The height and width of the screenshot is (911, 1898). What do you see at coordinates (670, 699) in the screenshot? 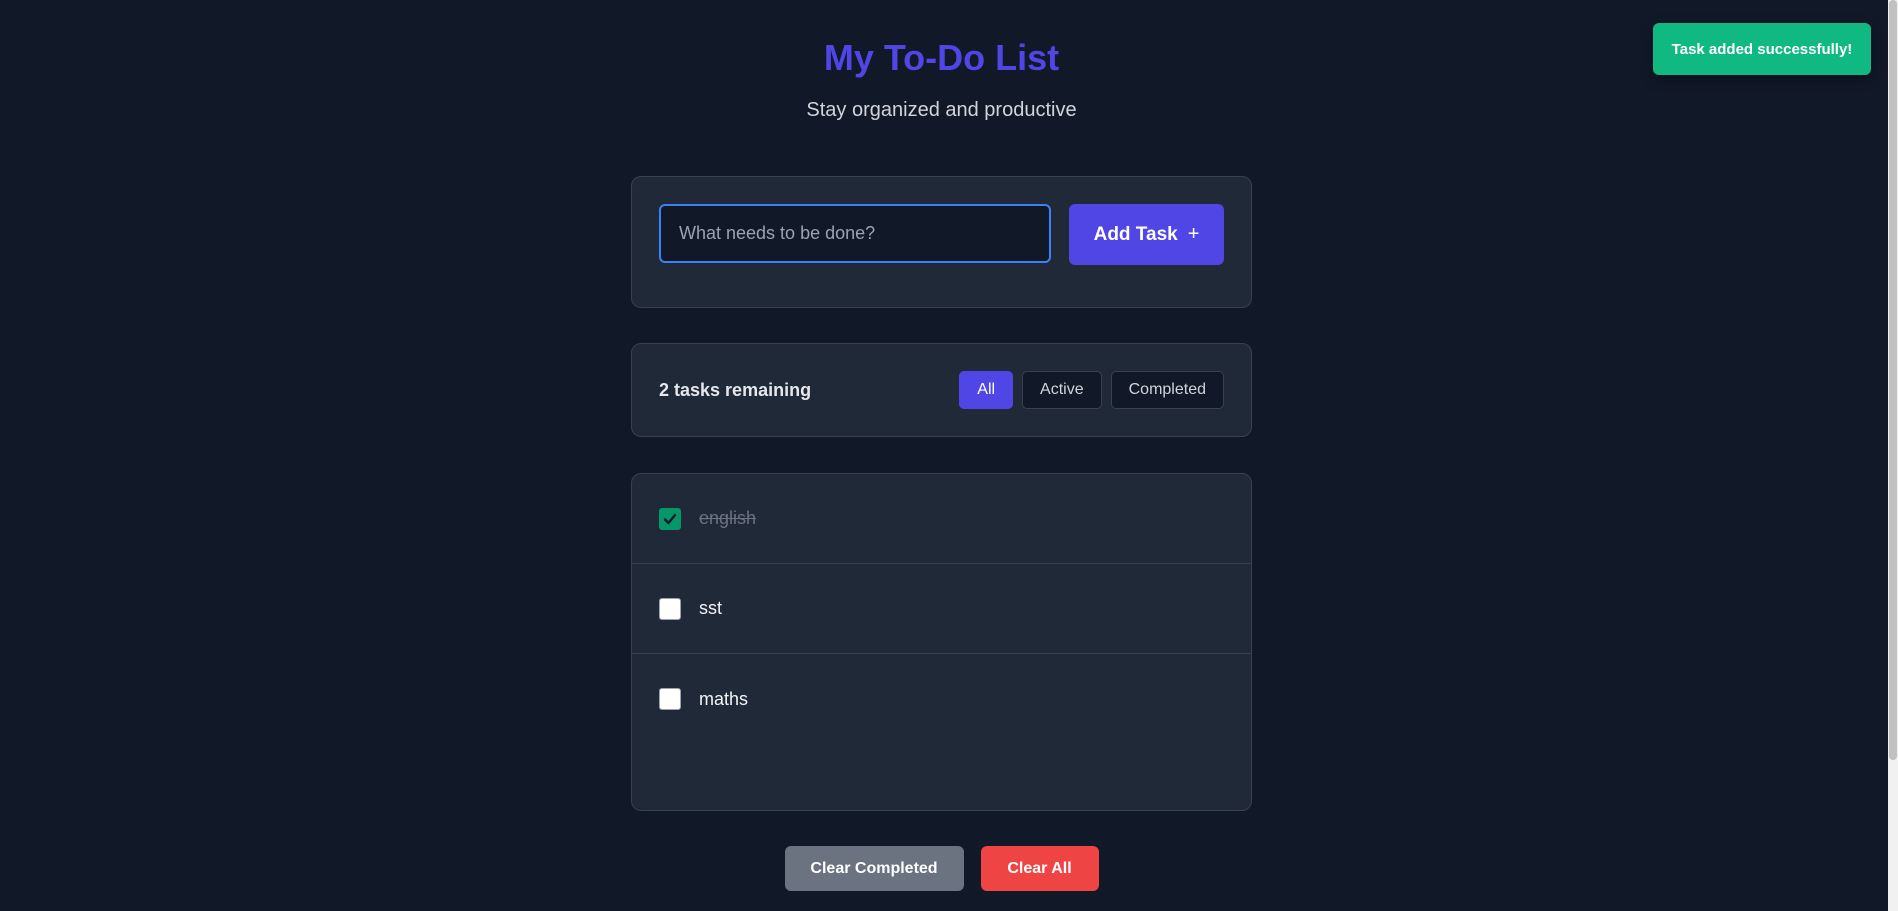
I see `task-checkbox-maths` at bounding box center [670, 699].